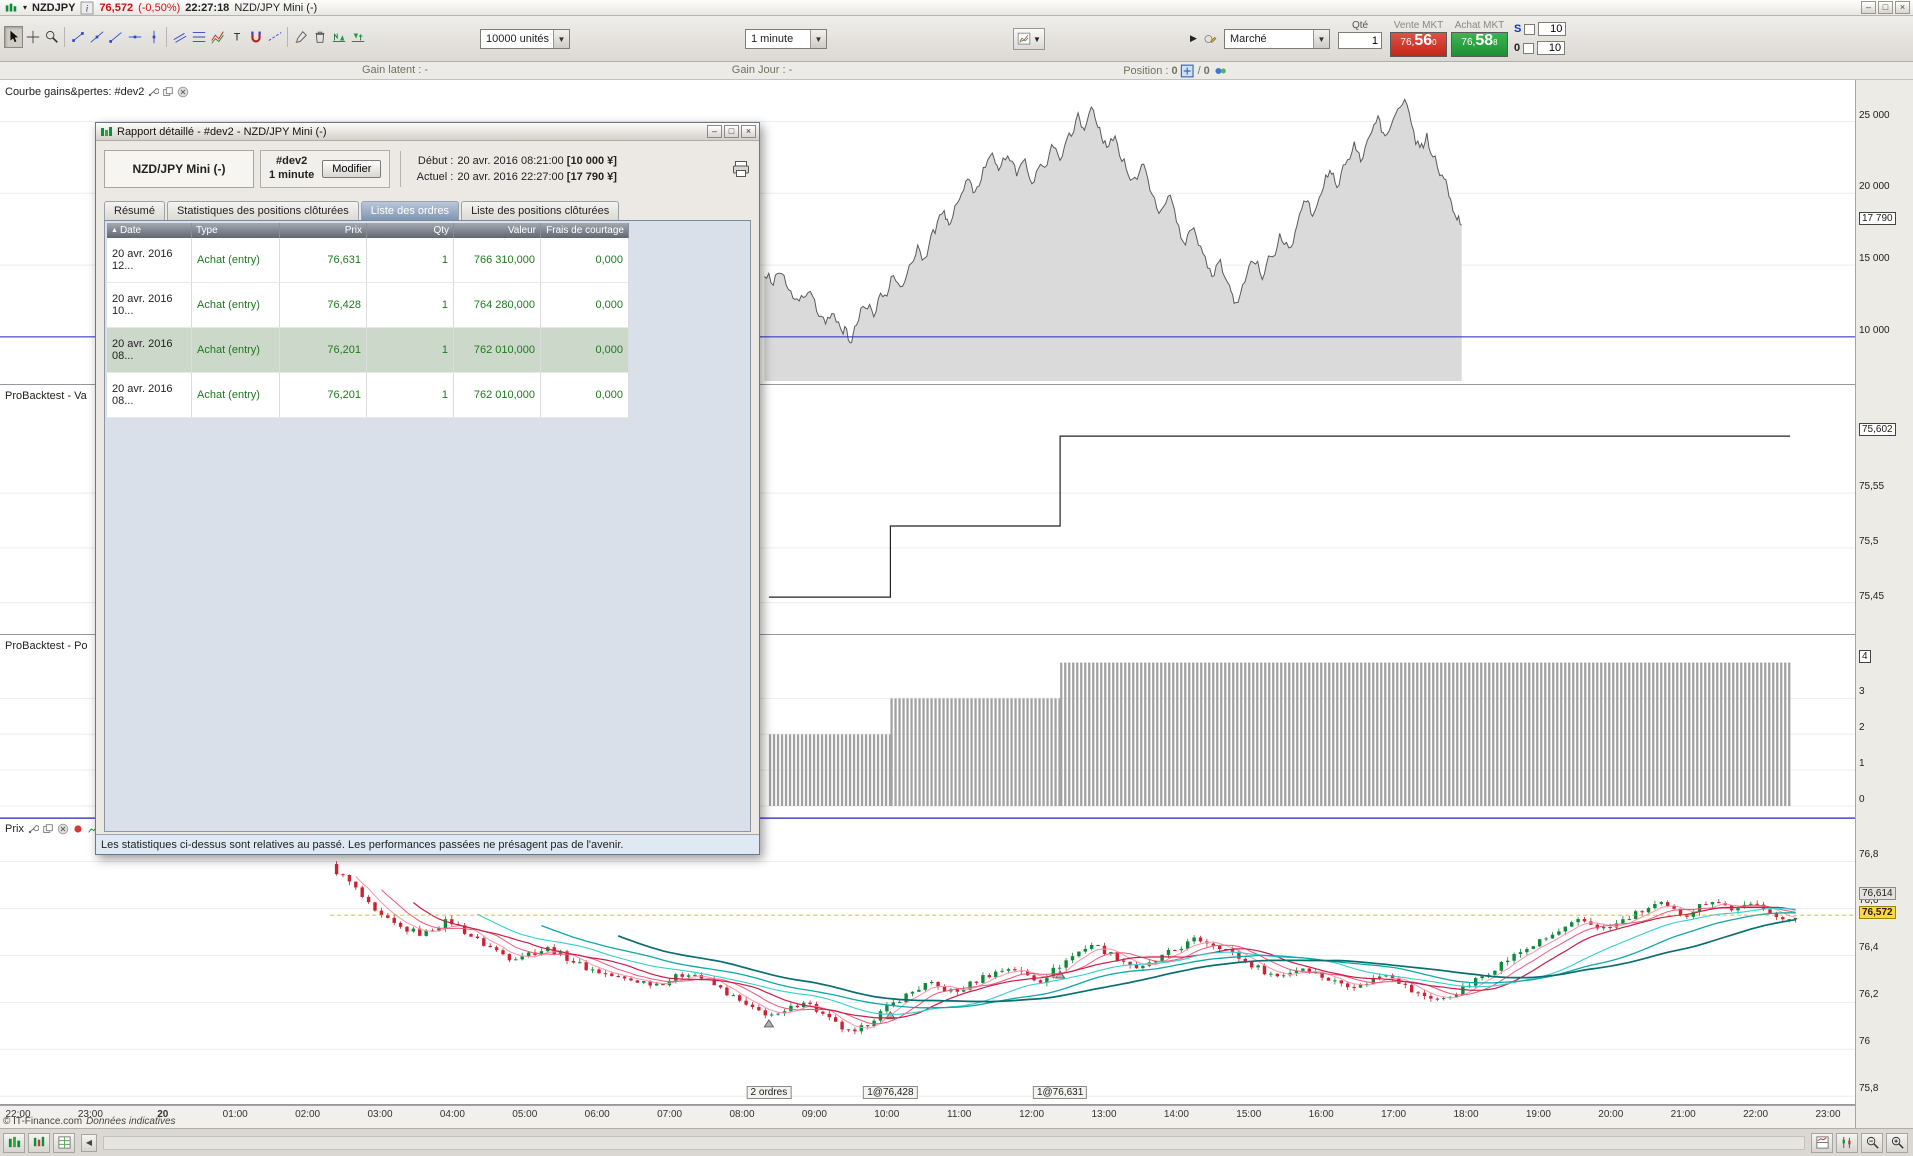  What do you see at coordinates (742, 1114) in the screenshot?
I see `time-axis-label: 08:00` at bounding box center [742, 1114].